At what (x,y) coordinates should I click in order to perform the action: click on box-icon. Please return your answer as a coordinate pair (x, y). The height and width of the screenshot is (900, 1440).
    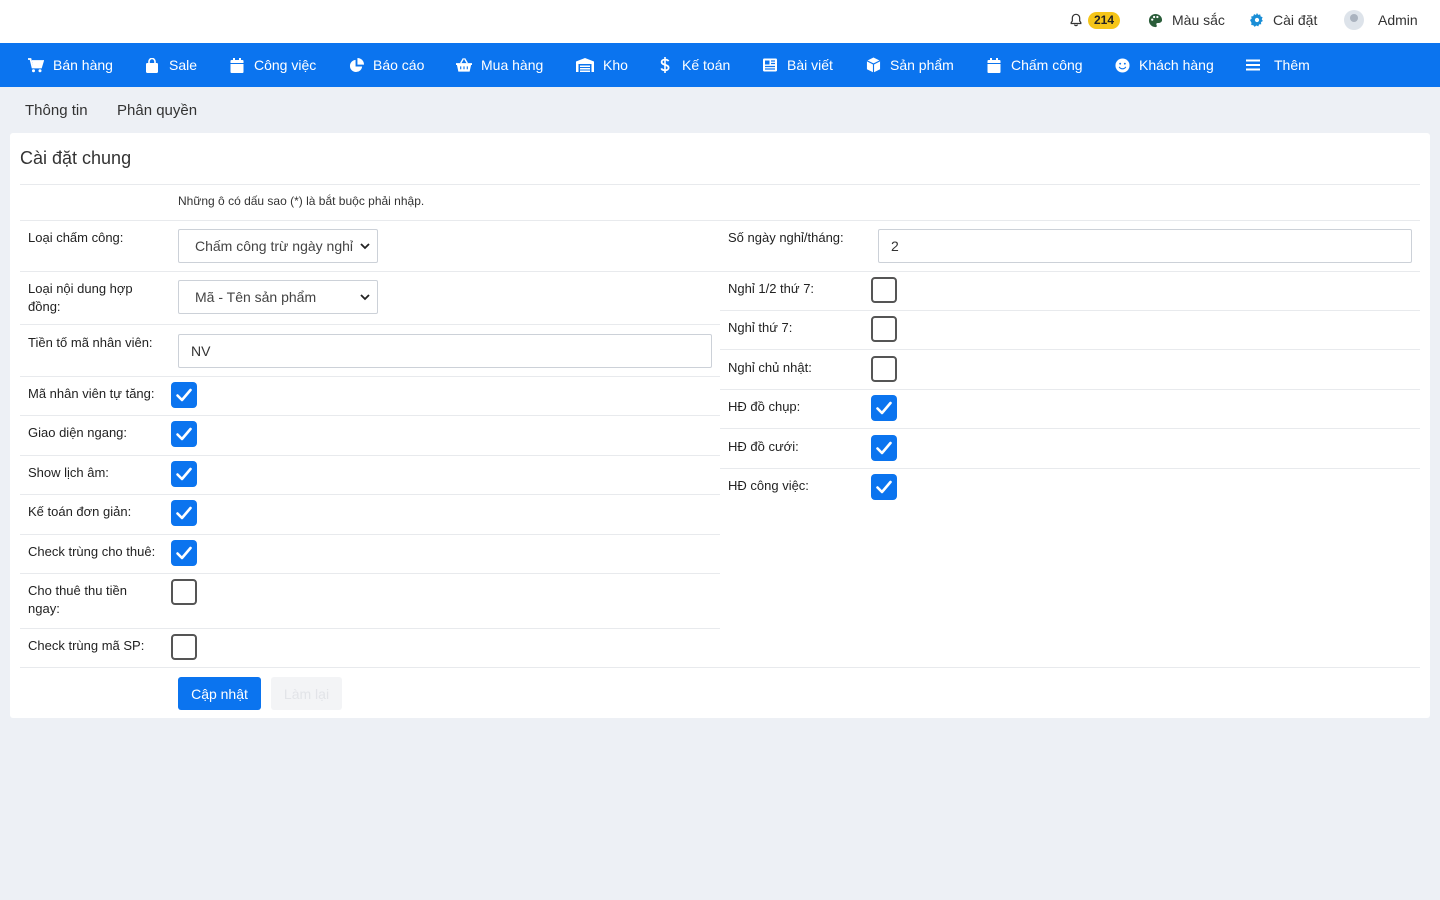
    Looking at the image, I should click on (873, 65).